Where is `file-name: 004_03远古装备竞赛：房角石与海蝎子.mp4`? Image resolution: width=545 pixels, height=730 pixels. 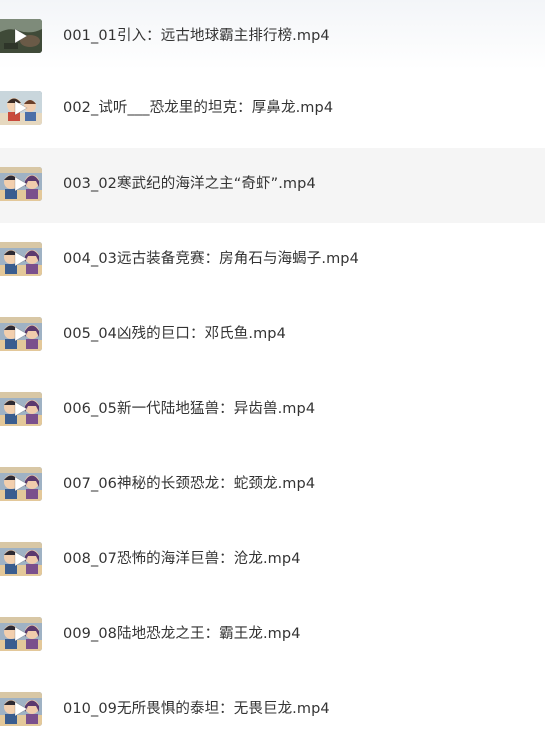 file-name: 004_03远古装备竞赛：房角石与海蝎子.mp4 is located at coordinates (211, 259).